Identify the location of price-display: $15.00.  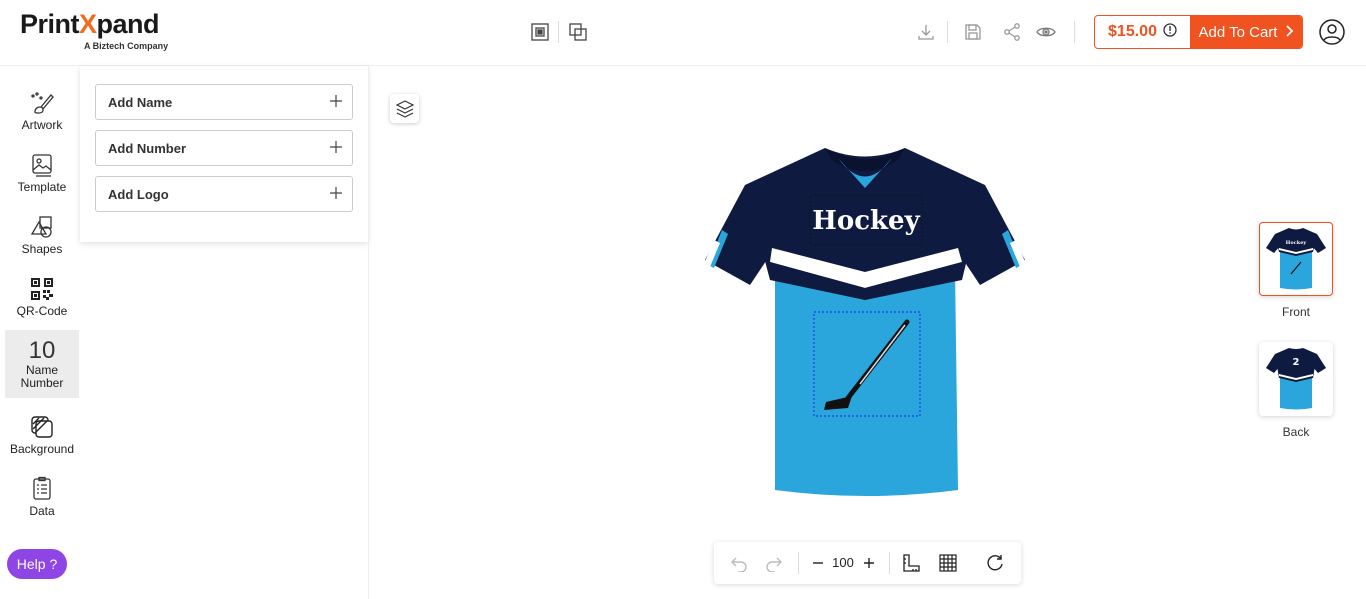
(1142, 32).